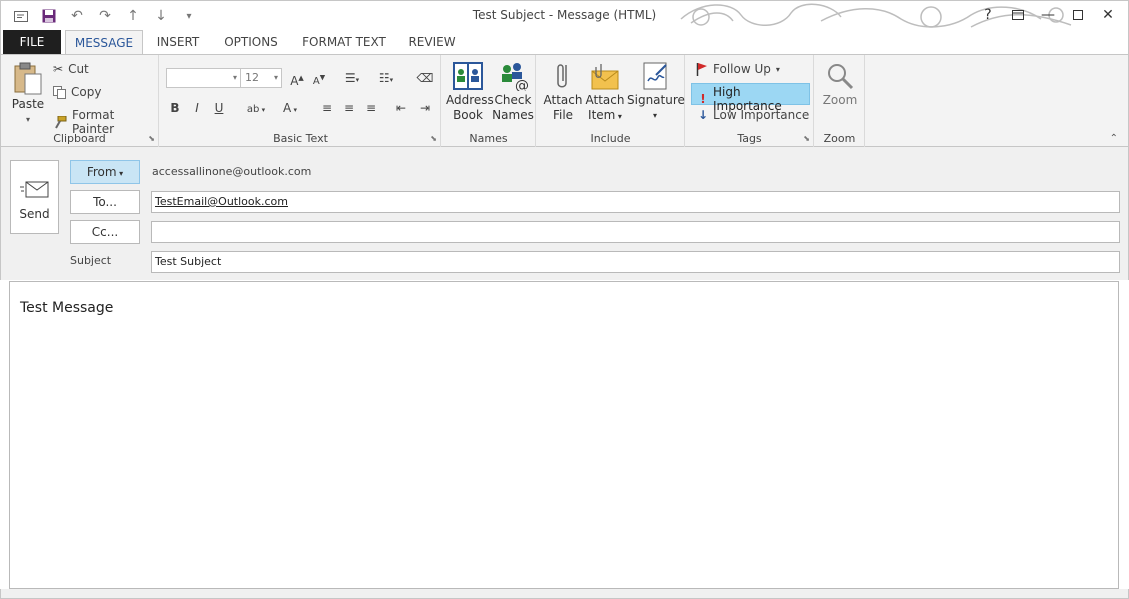 Image resolution: width=1129 pixels, height=599 pixels. What do you see at coordinates (703, 115) in the screenshot?
I see `down-arrow-icon: ↓` at bounding box center [703, 115].